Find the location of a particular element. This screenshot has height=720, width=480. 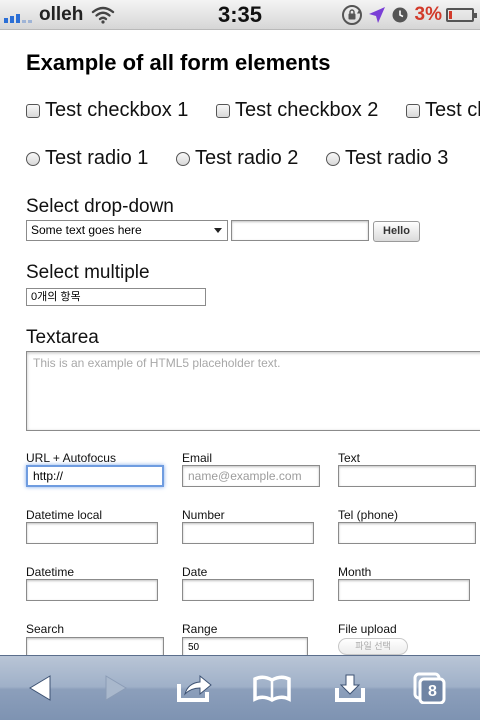

datetime-input is located at coordinates (92, 590).